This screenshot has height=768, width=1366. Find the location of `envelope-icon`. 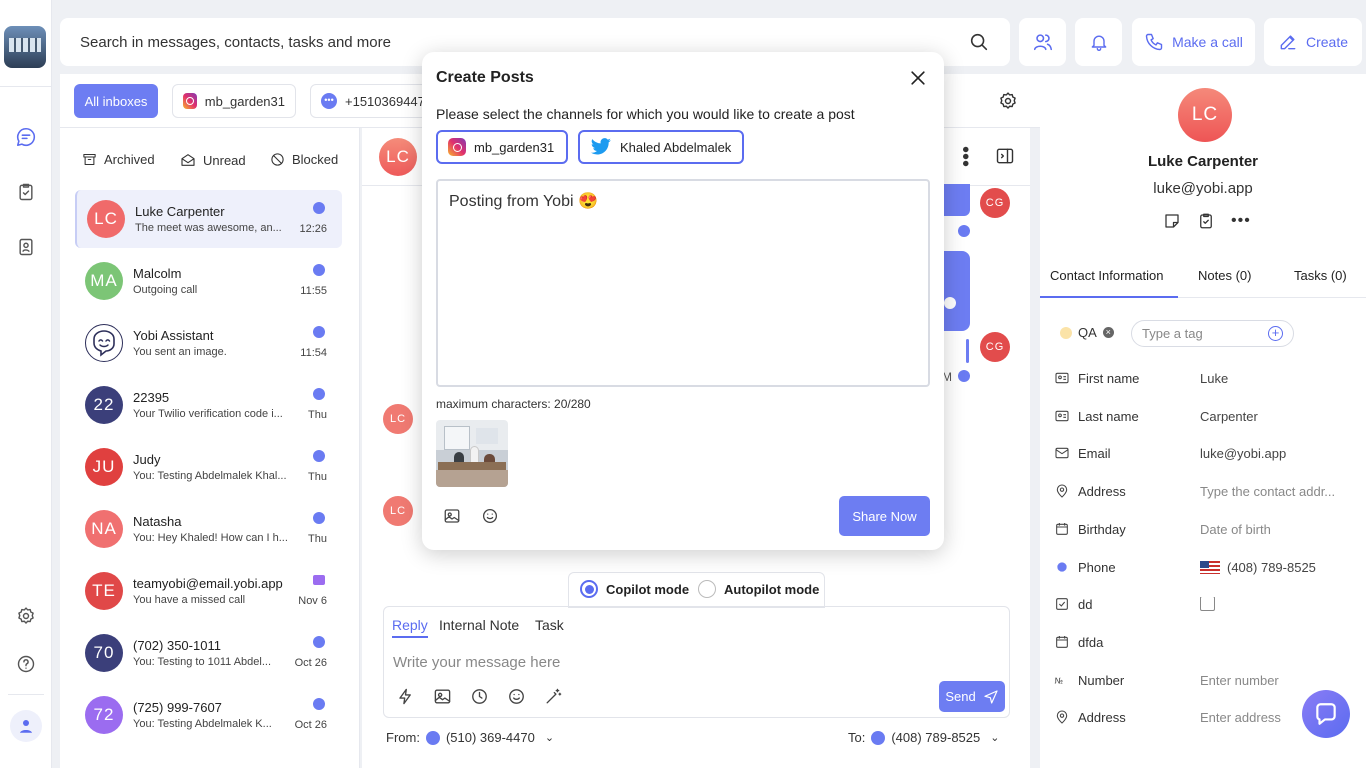

envelope-icon is located at coordinates (1062, 453).